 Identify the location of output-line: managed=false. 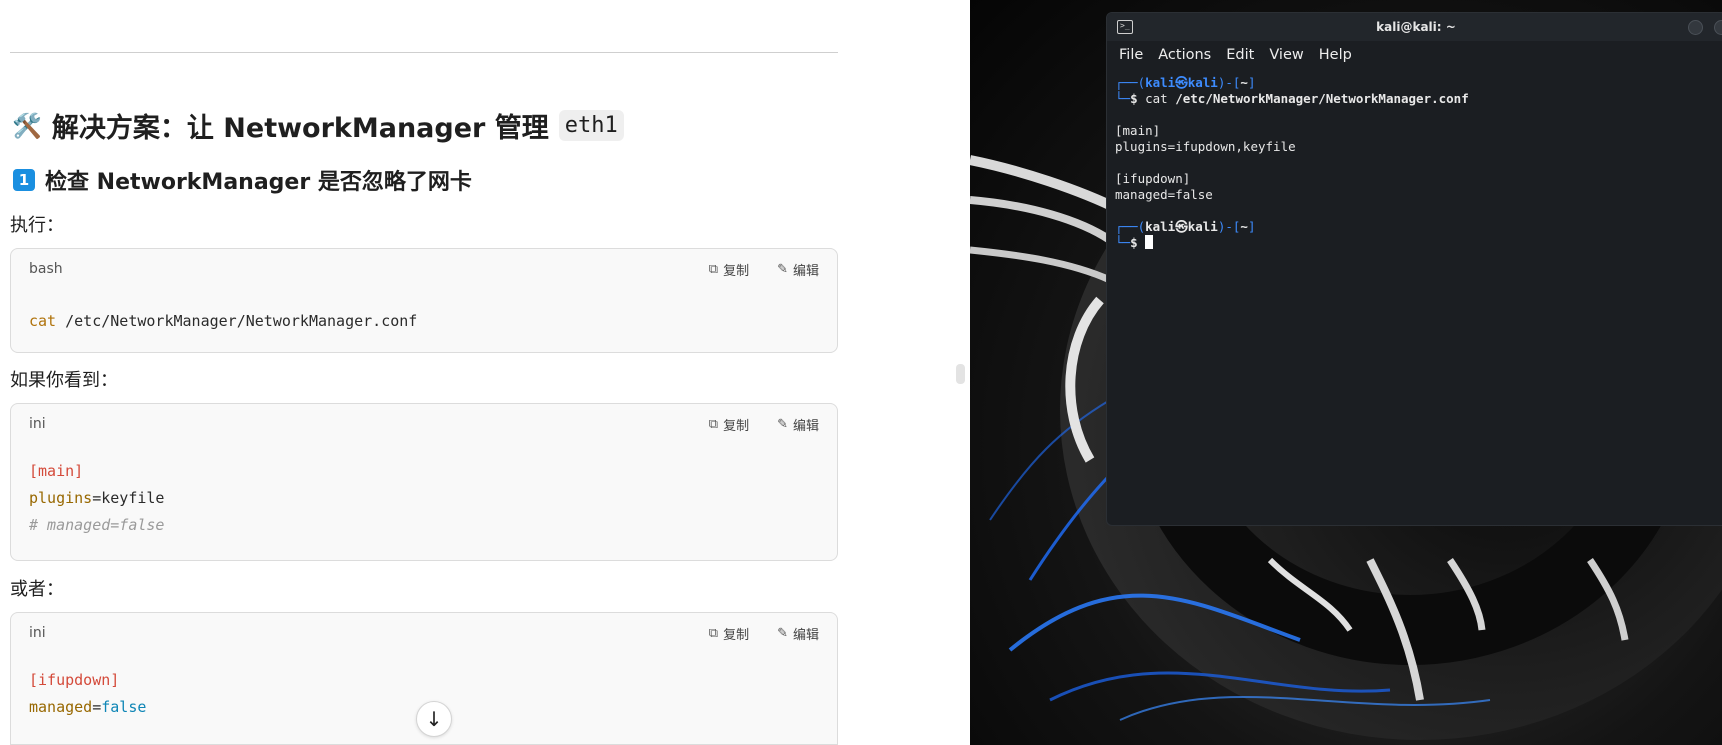
(1164, 194).